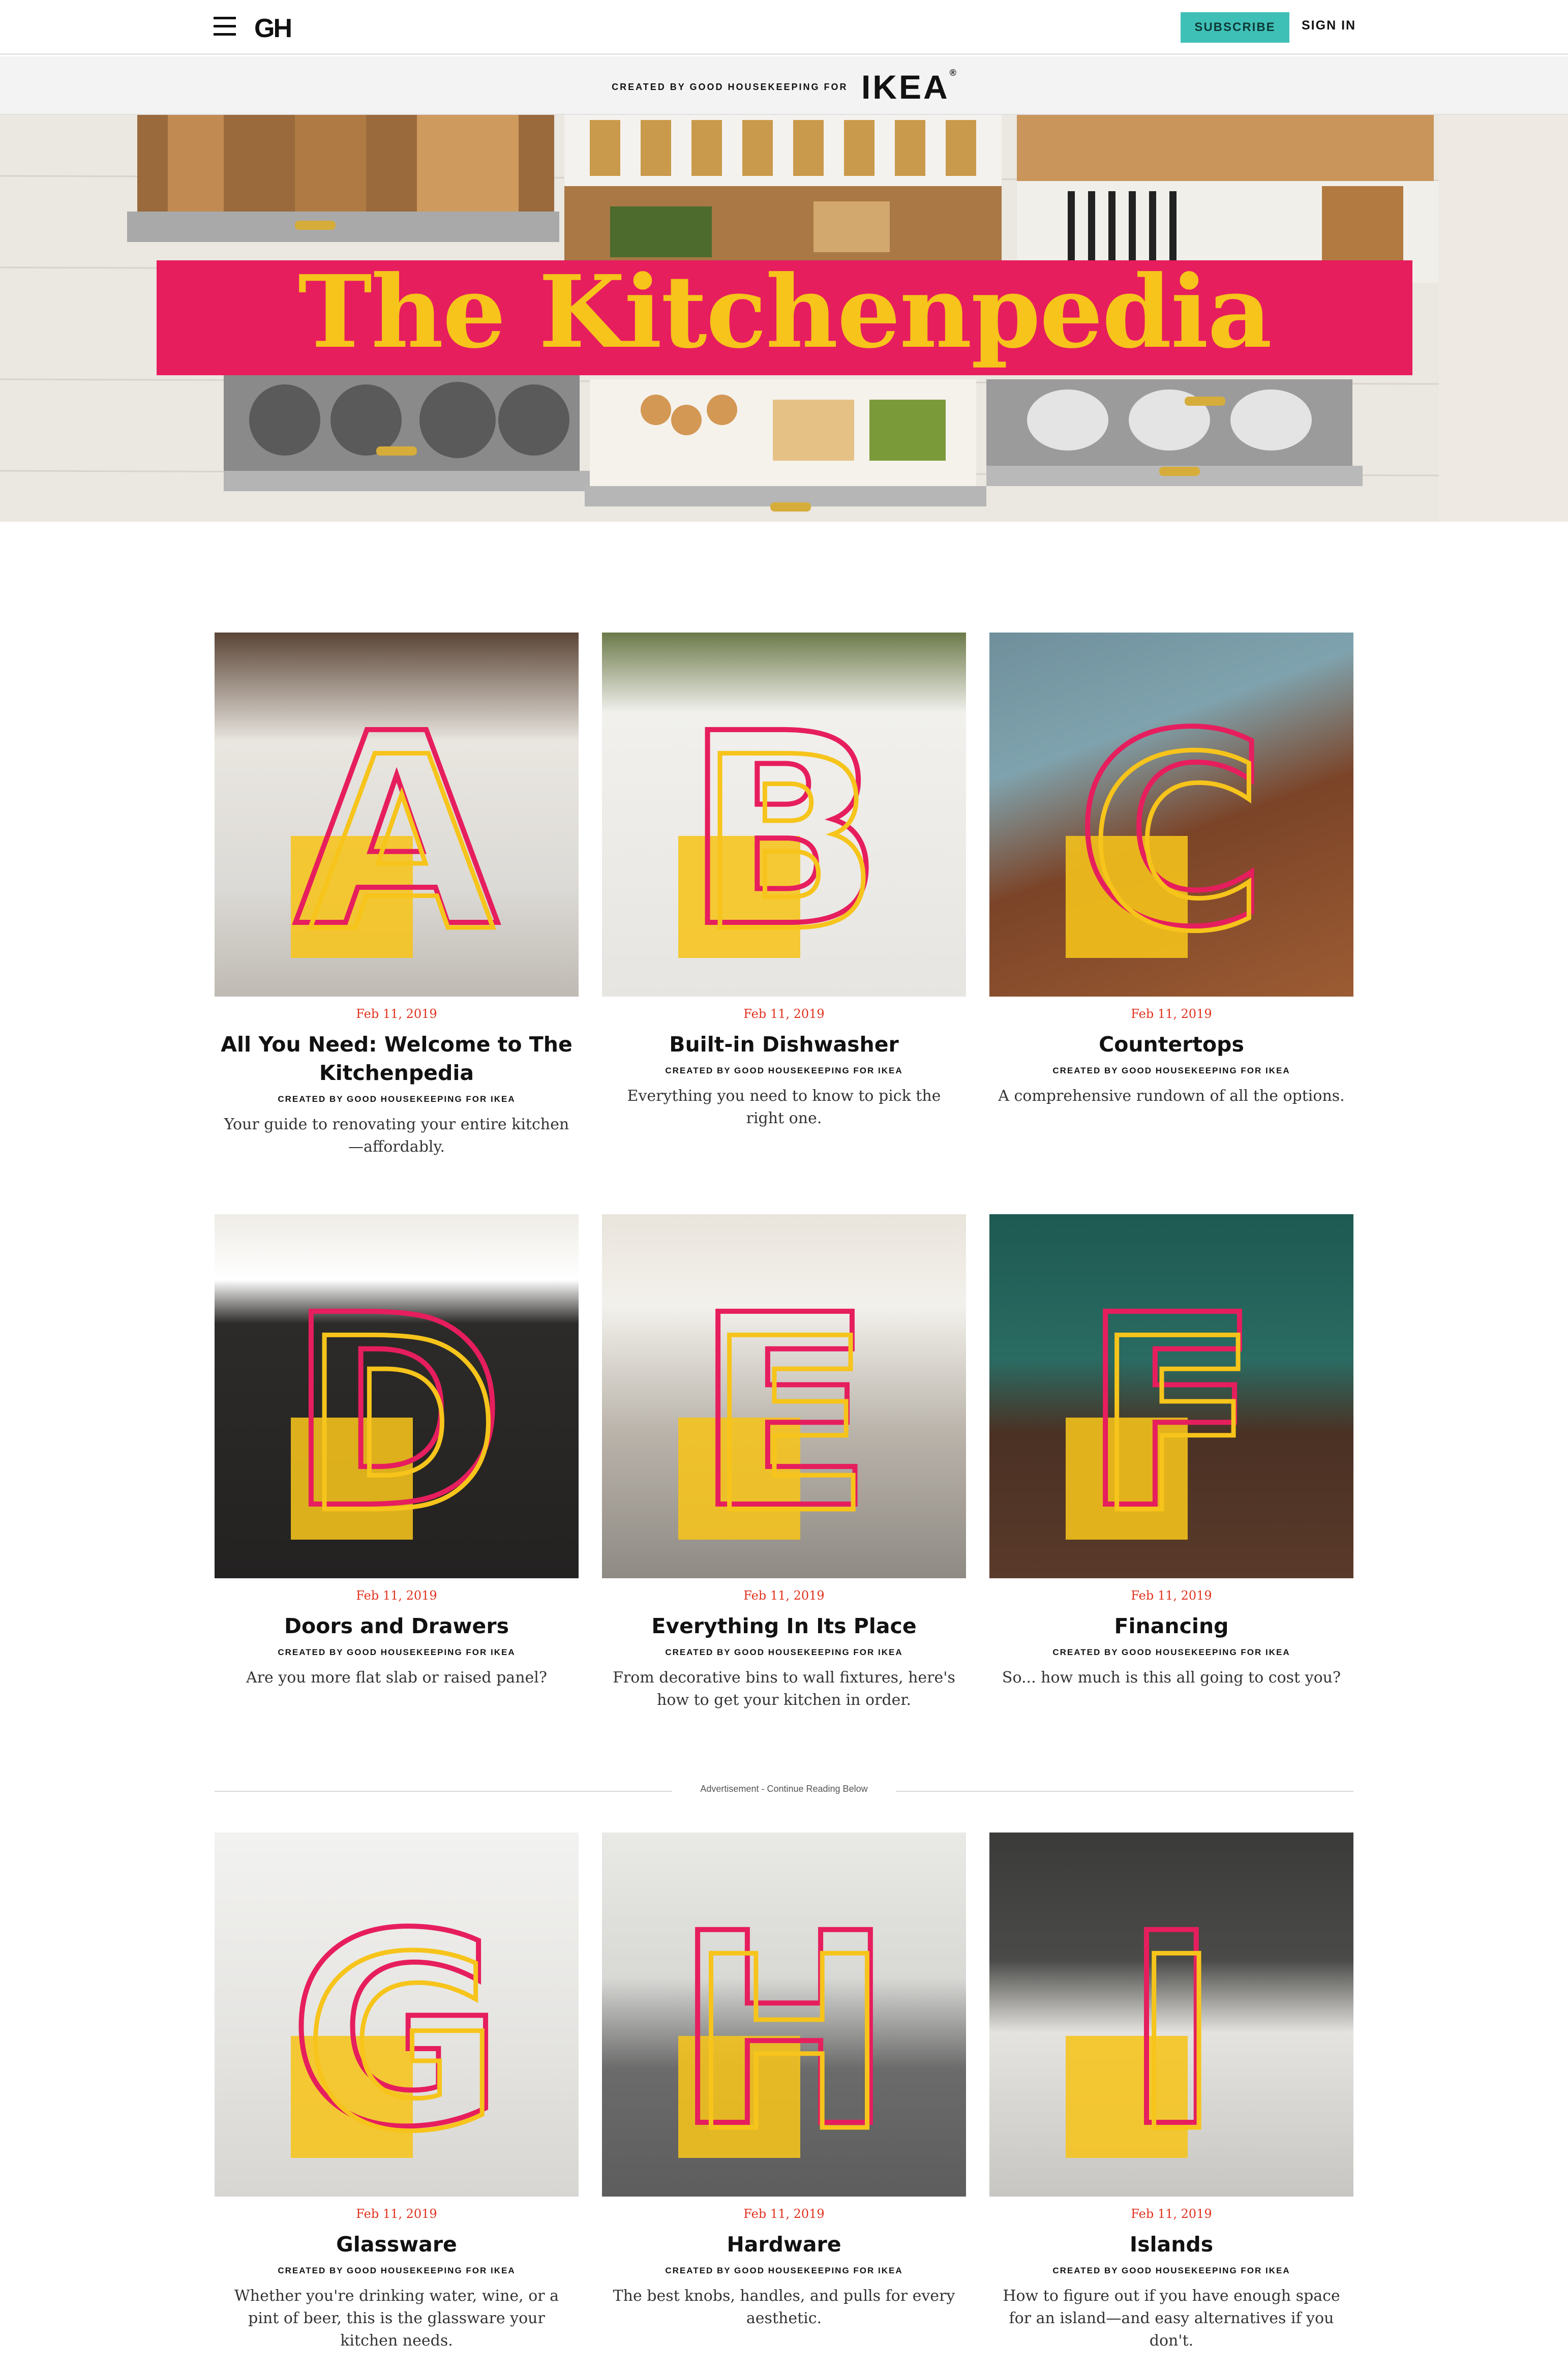 The image size is (1568, 2373). Describe the element at coordinates (273, 28) in the screenshot. I see `site-logo: GH` at that location.